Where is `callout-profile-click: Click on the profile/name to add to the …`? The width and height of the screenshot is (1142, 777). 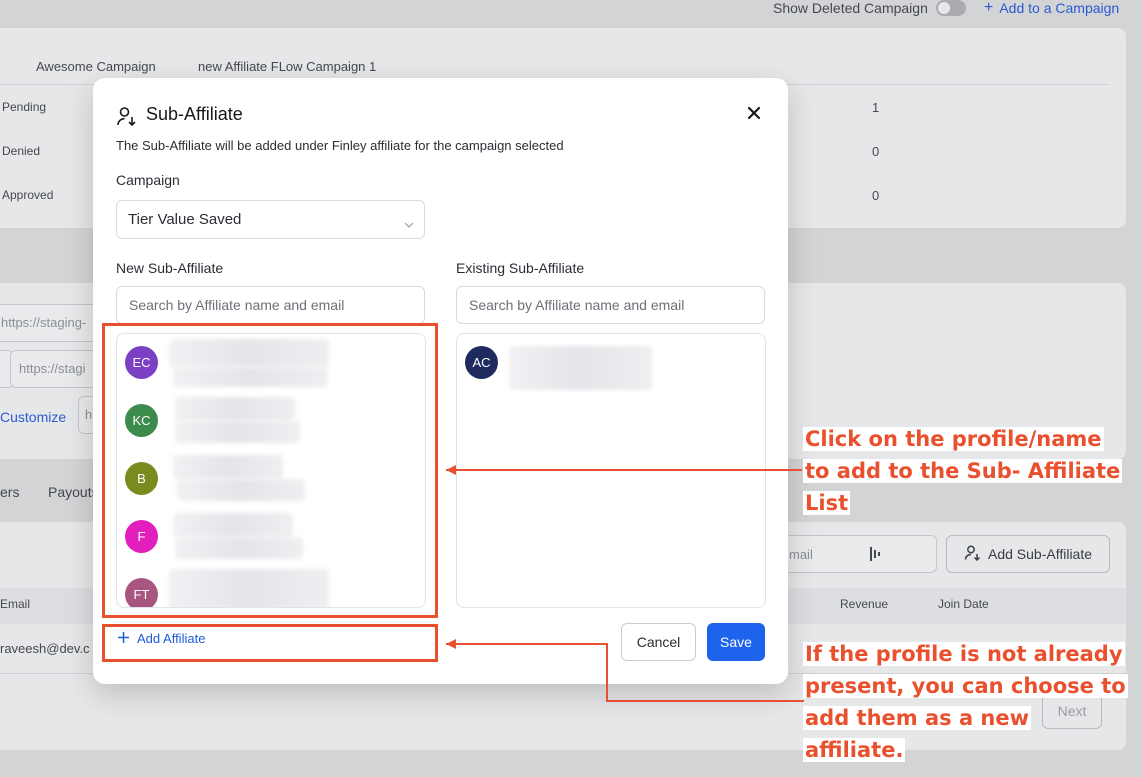 callout-profile-click: Click on the profile/name to add to the … is located at coordinates (963, 471).